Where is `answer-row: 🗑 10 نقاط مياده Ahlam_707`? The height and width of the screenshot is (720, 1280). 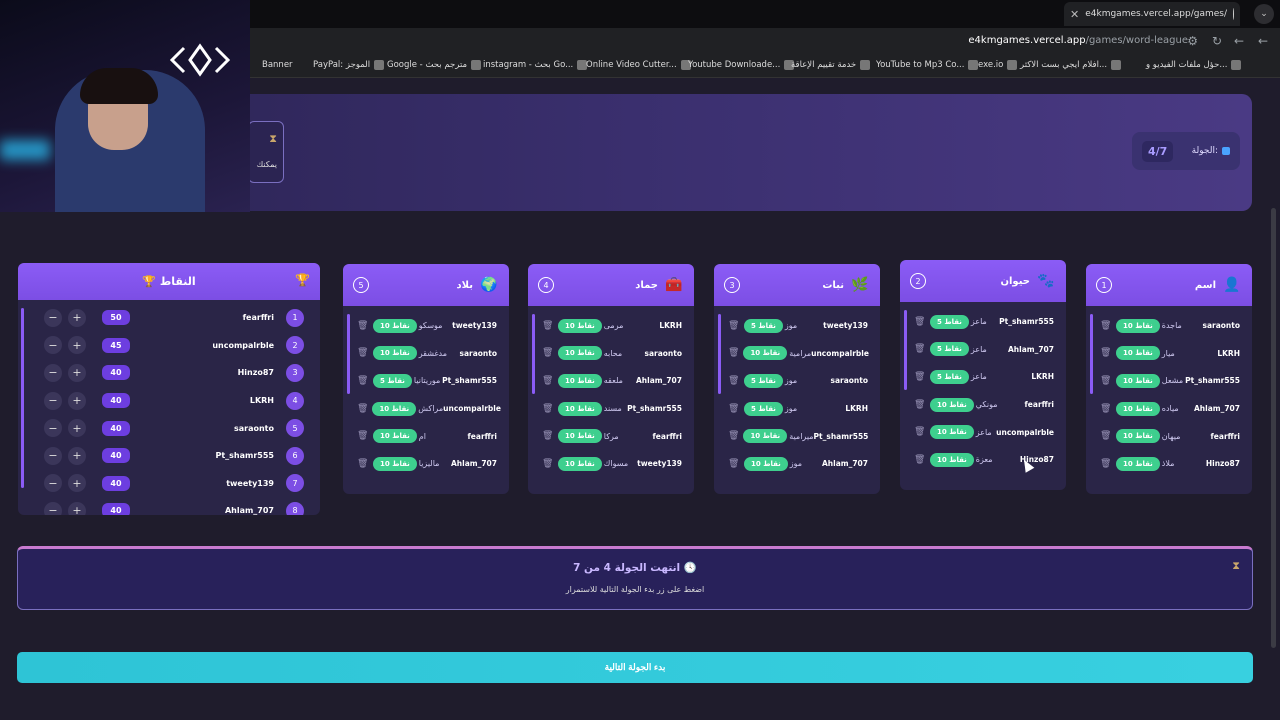
answer-row: 🗑 10 نقاط مياده Ahlam_707 is located at coordinates (1170, 409).